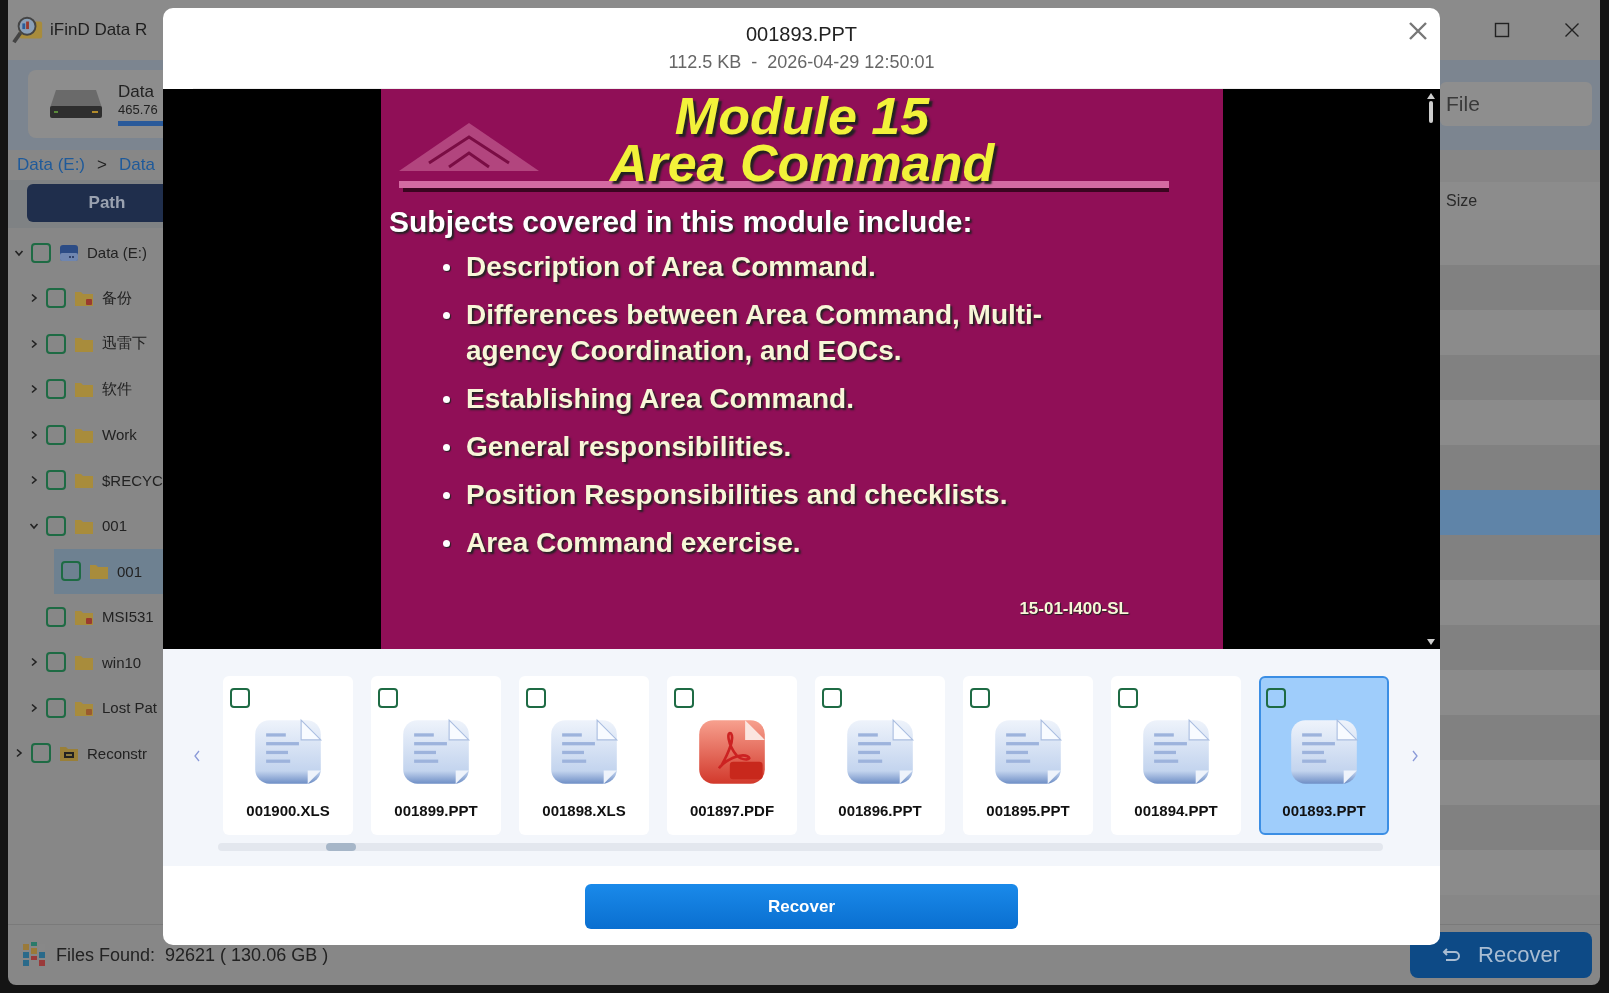 This screenshot has width=1609, height=993. I want to click on magnifier-folder-icon, so click(28, 30).